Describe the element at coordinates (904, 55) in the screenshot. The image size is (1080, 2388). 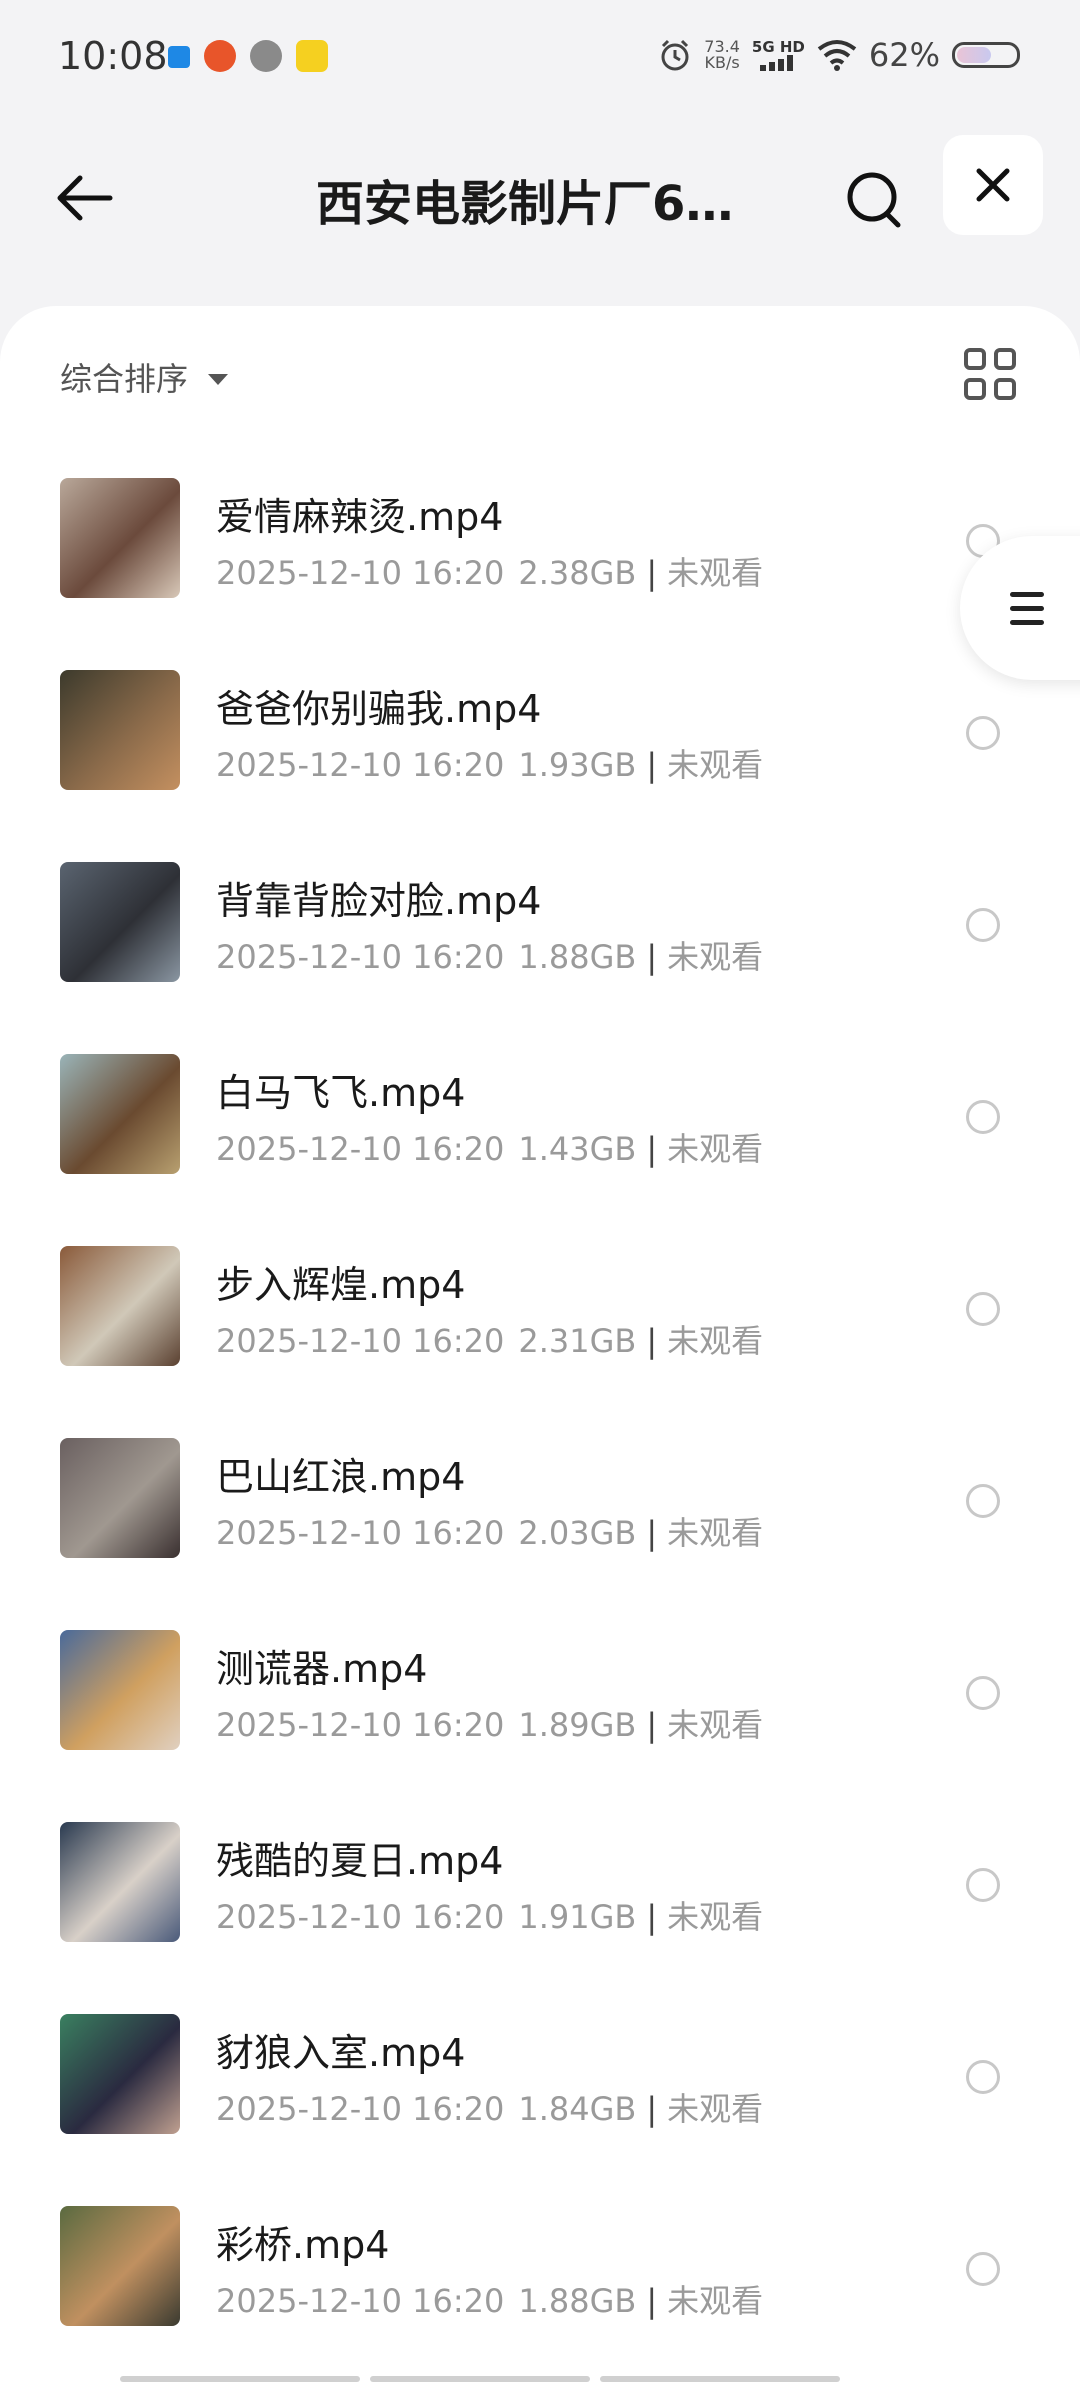
I see `battery-percent: 62%` at that location.